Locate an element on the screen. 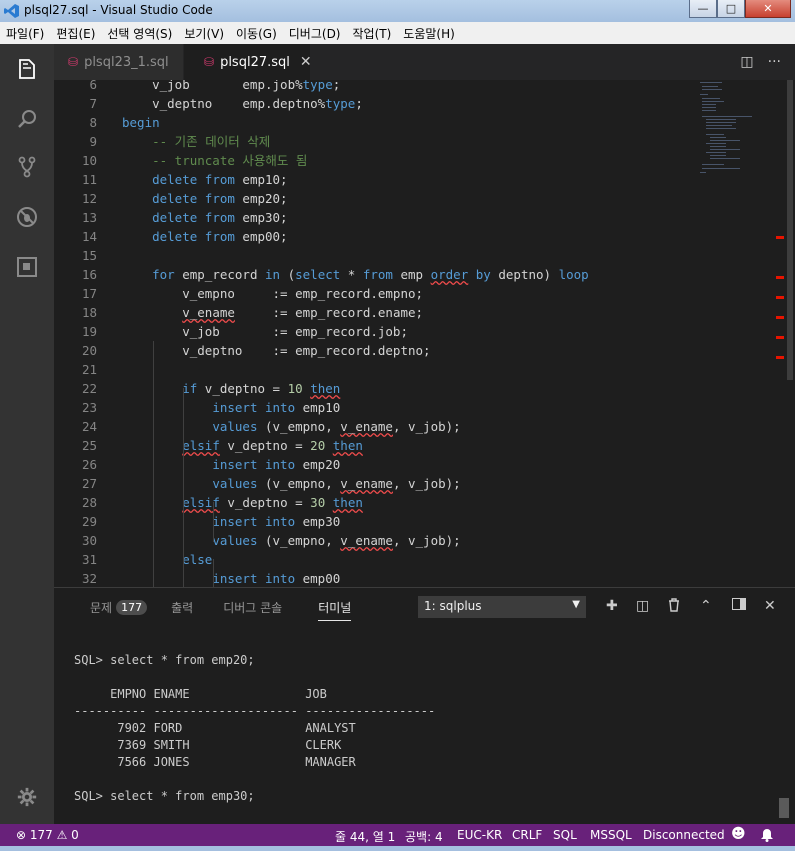 Image resolution: width=795 pixels, height=851 pixels. terminal-select-value: 1: sqlplus is located at coordinates (453, 606).